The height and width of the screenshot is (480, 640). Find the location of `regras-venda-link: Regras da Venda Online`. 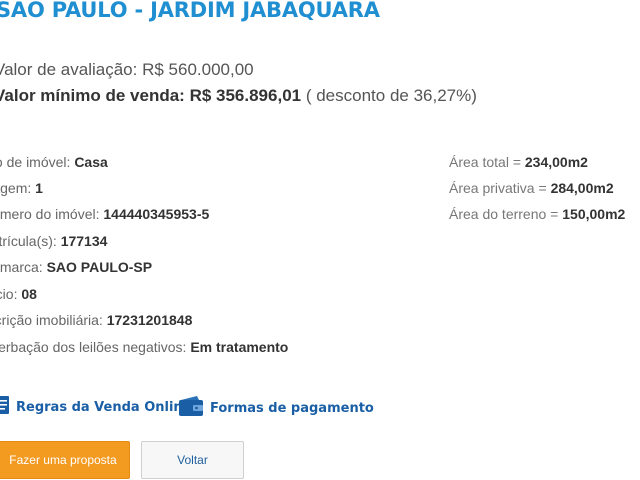

regras-venda-link: Regras da Venda Online is located at coordinates (96, 407).